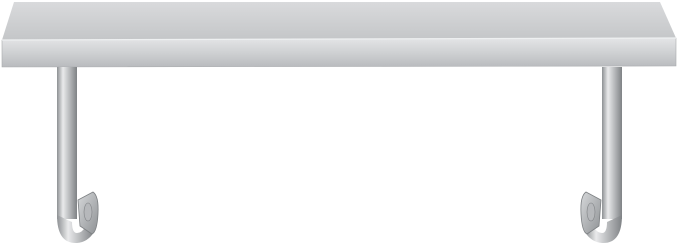 The height and width of the screenshot is (247, 679). What do you see at coordinates (601, 155) in the screenshot?
I see `right-leg` at bounding box center [601, 155].